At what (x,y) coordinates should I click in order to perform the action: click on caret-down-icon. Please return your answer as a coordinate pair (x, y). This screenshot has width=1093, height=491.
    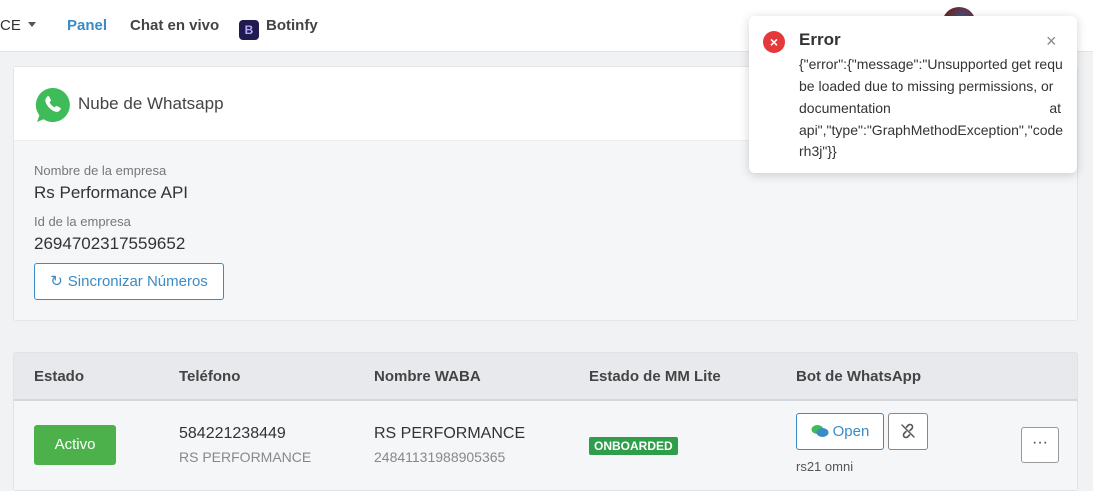
    Looking at the image, I should click on (31, 24).